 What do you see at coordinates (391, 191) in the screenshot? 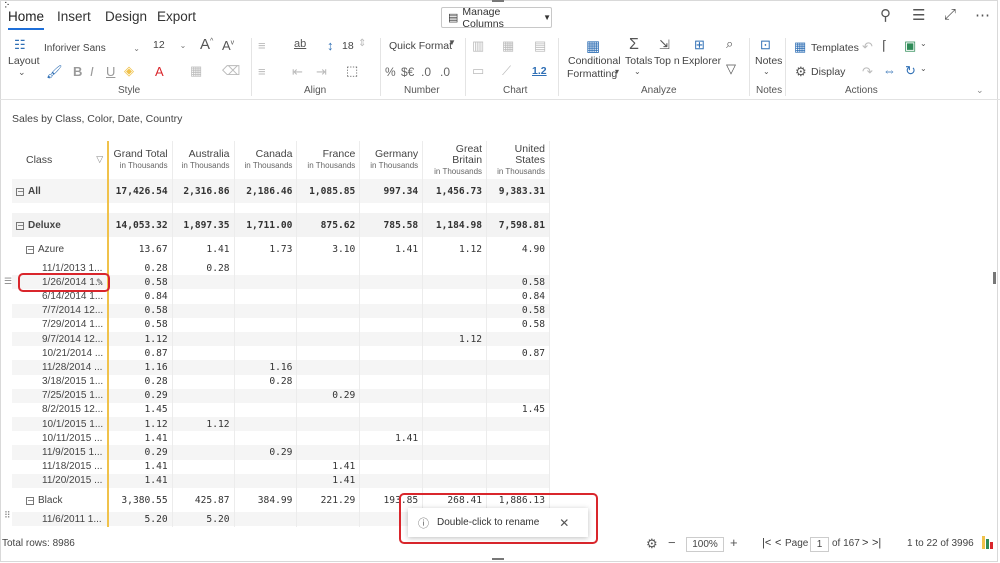
I see `value-cell: 997.34` at bounding box center [391, 191].